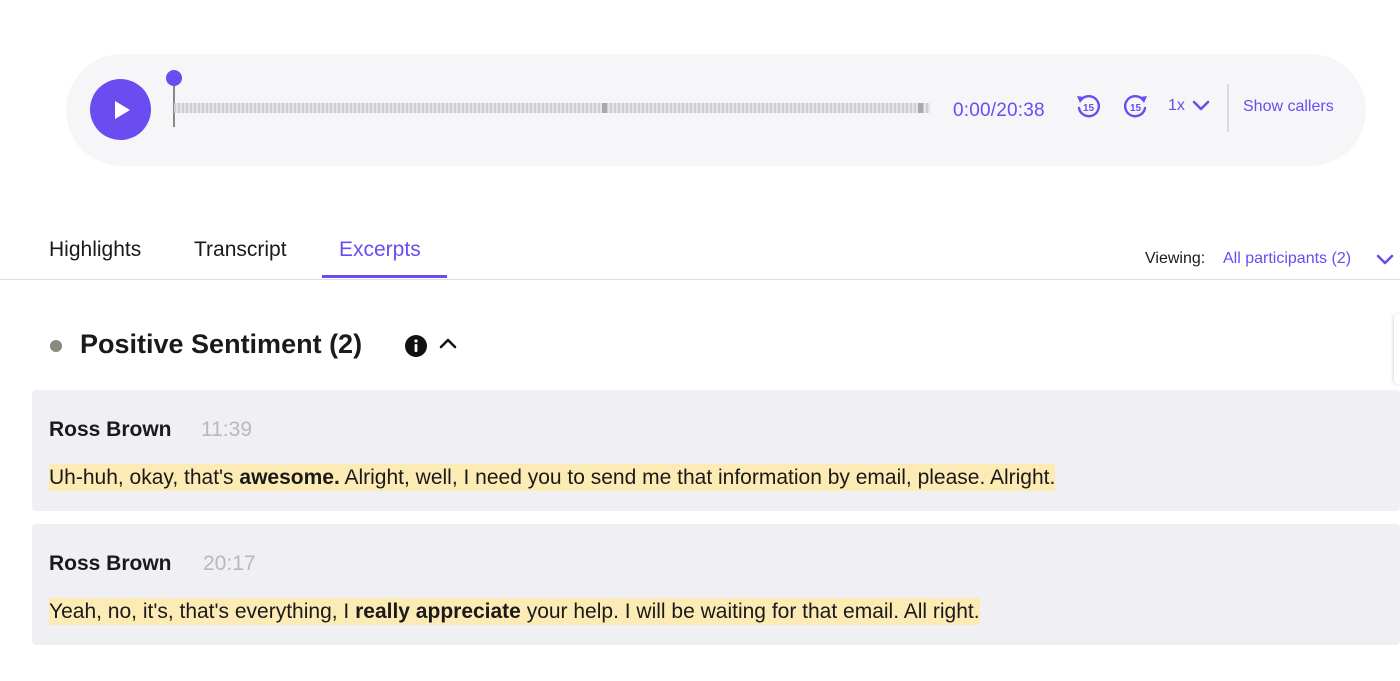 Image resolution: width=1400 pixels, height=681 pixels. I want to click on rewind-15-icon: 15, so click(1088, 106).